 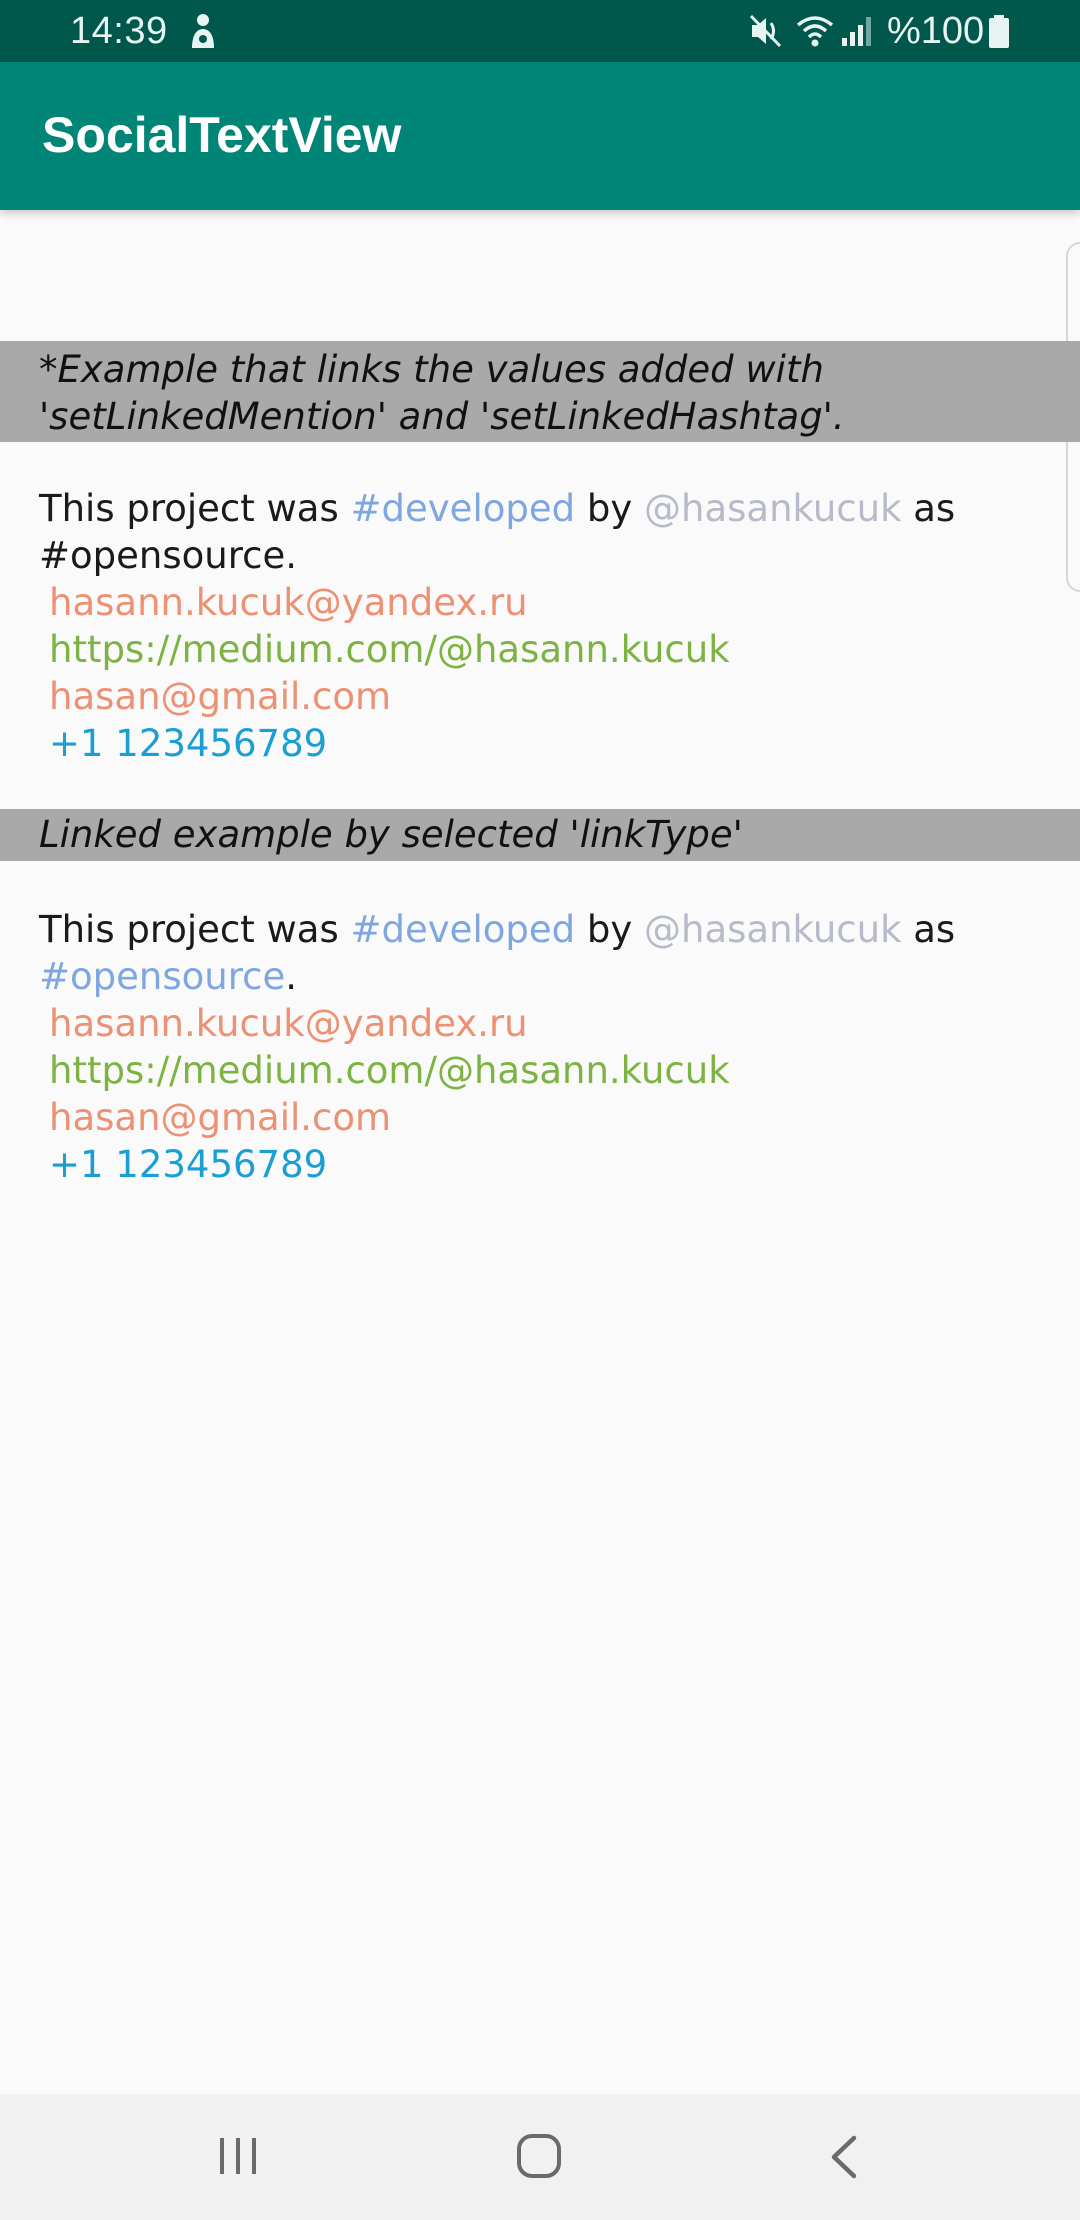 I want to click on mute-icon, so click(x=765, y=31).